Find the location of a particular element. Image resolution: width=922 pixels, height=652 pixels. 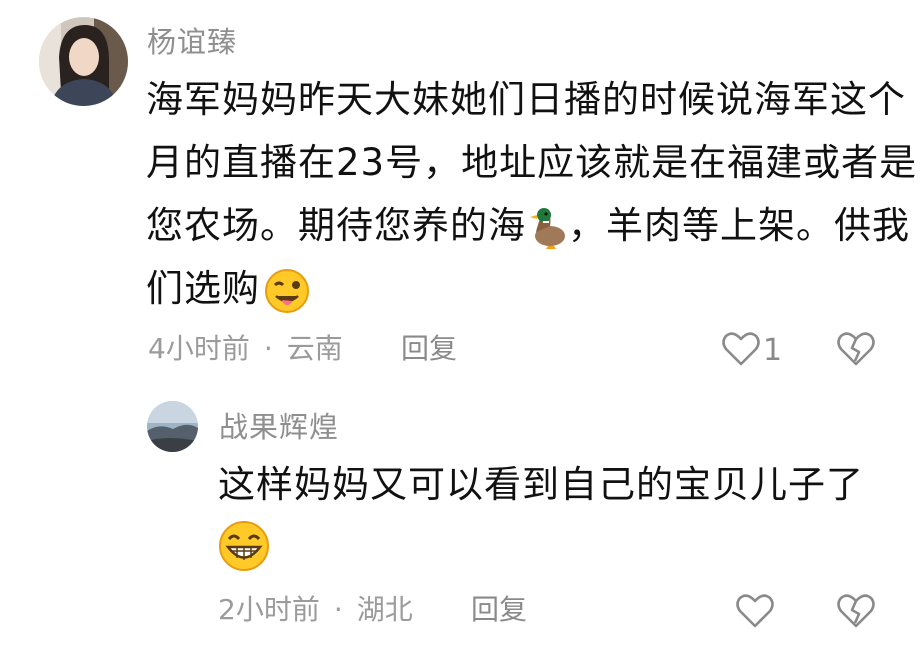

username: 杨谊臻 is located at coordinates (192, 42).